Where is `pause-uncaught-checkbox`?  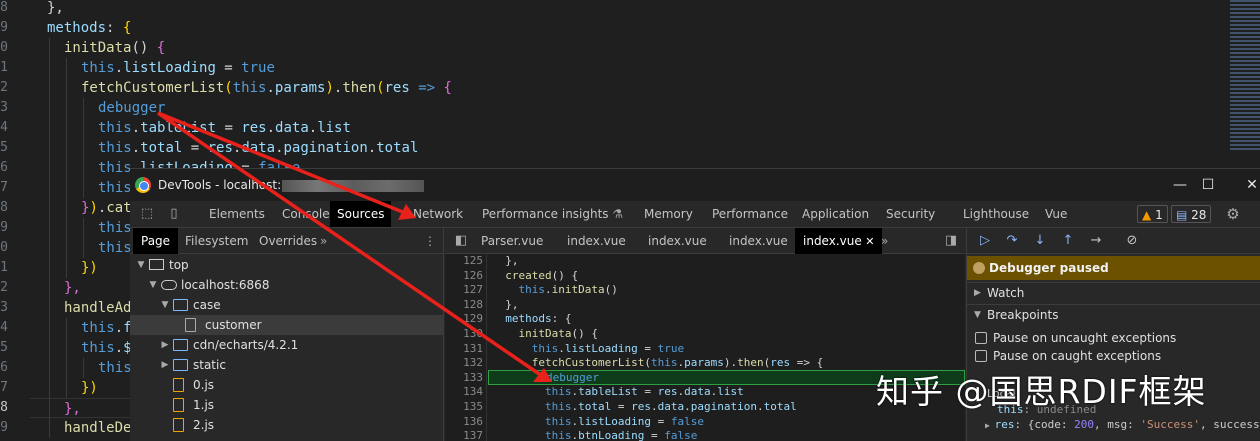
pause-uncaught-checkbox is located at coordinates (981, 338).